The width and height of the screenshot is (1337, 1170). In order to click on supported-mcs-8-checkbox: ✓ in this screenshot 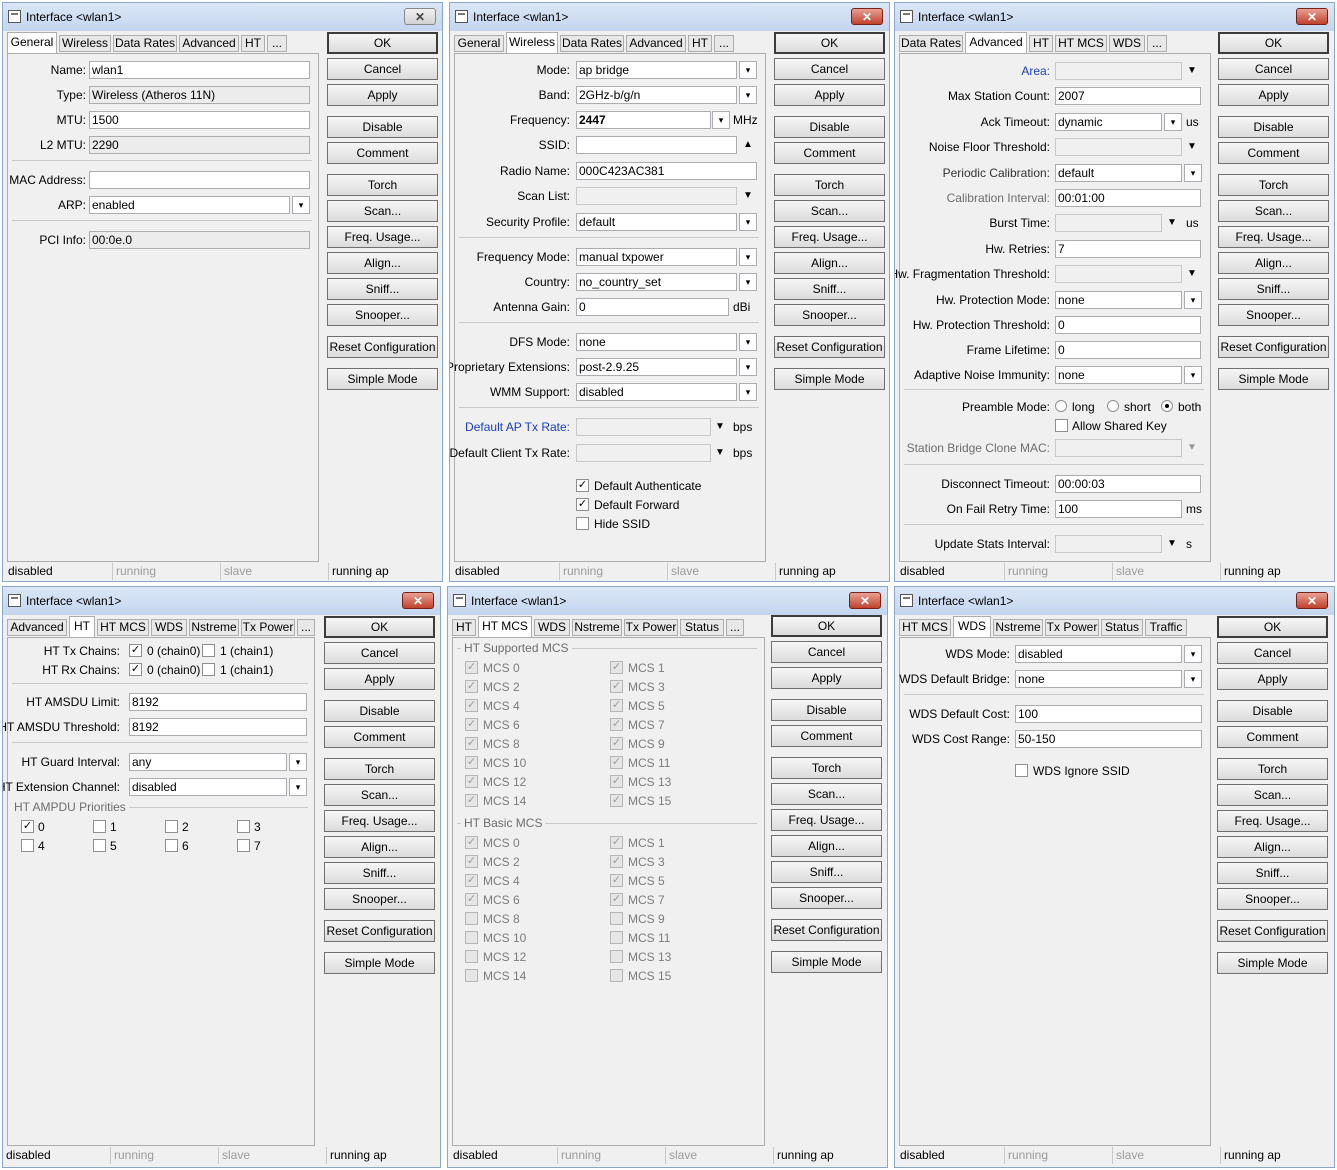, I will do `click(471, 743)`.